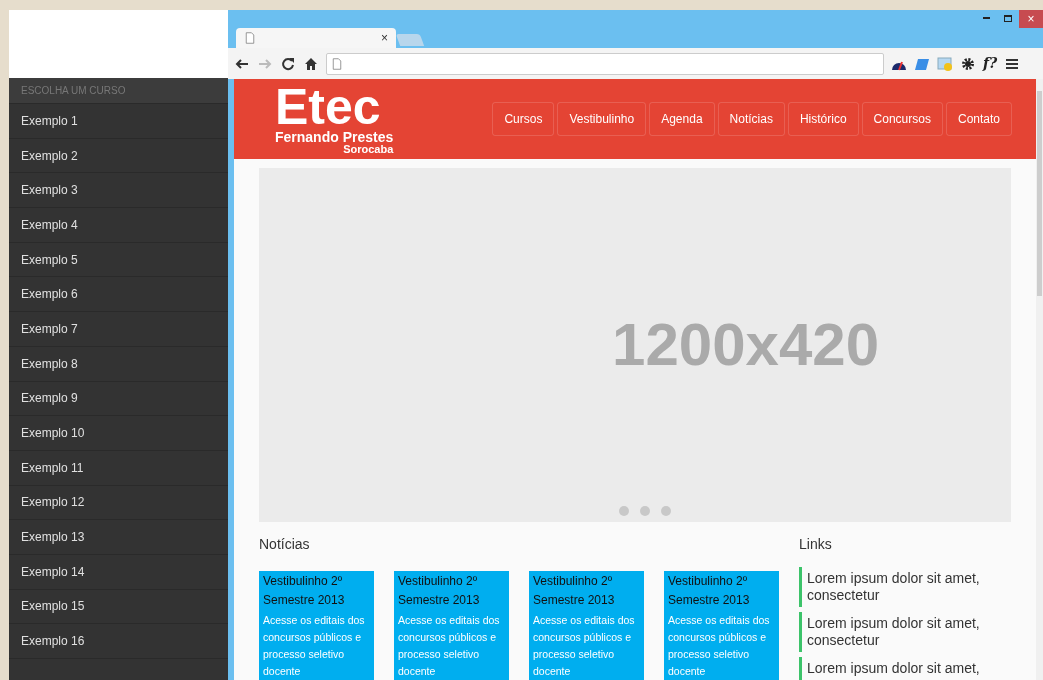  What do you see at coordinates (523, 119) in the screenshot?
I see `nav-link: Cursos` at bounding box center [523, 119].